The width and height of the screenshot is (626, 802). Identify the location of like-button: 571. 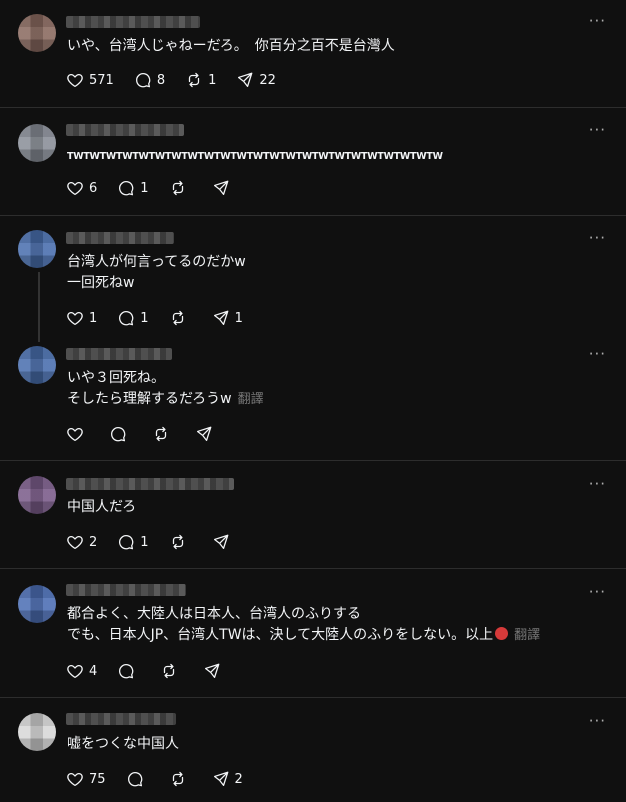
(90, 80).